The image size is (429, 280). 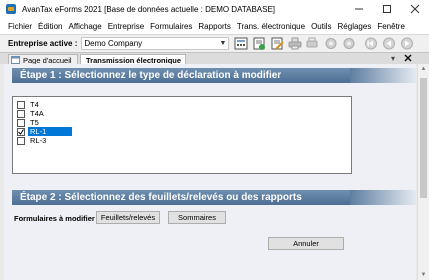 What do you see at coordinates (34, 104) in the screenshot?
I see `list-item-label: T4` at bounding box center [34, 104].